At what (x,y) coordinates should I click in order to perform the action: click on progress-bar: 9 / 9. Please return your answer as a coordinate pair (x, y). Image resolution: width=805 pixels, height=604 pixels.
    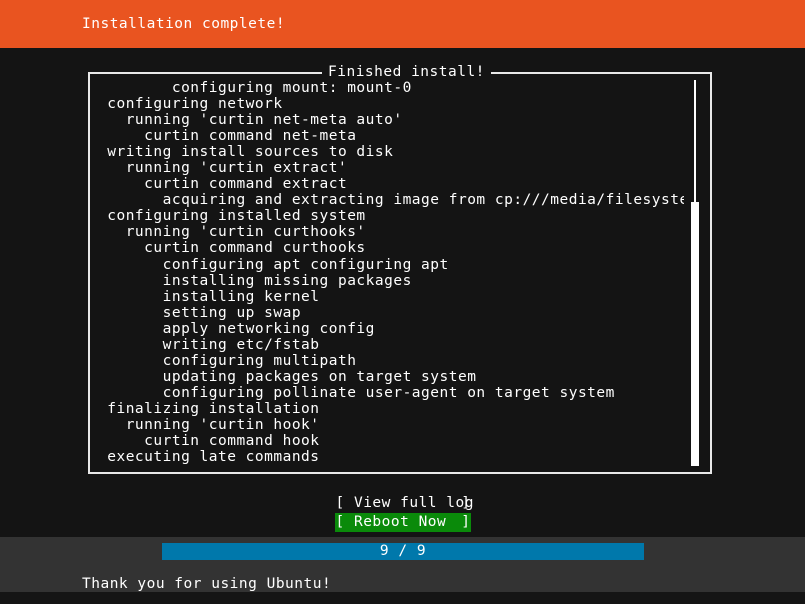
    Looking at the image, I should click on (403, 551).